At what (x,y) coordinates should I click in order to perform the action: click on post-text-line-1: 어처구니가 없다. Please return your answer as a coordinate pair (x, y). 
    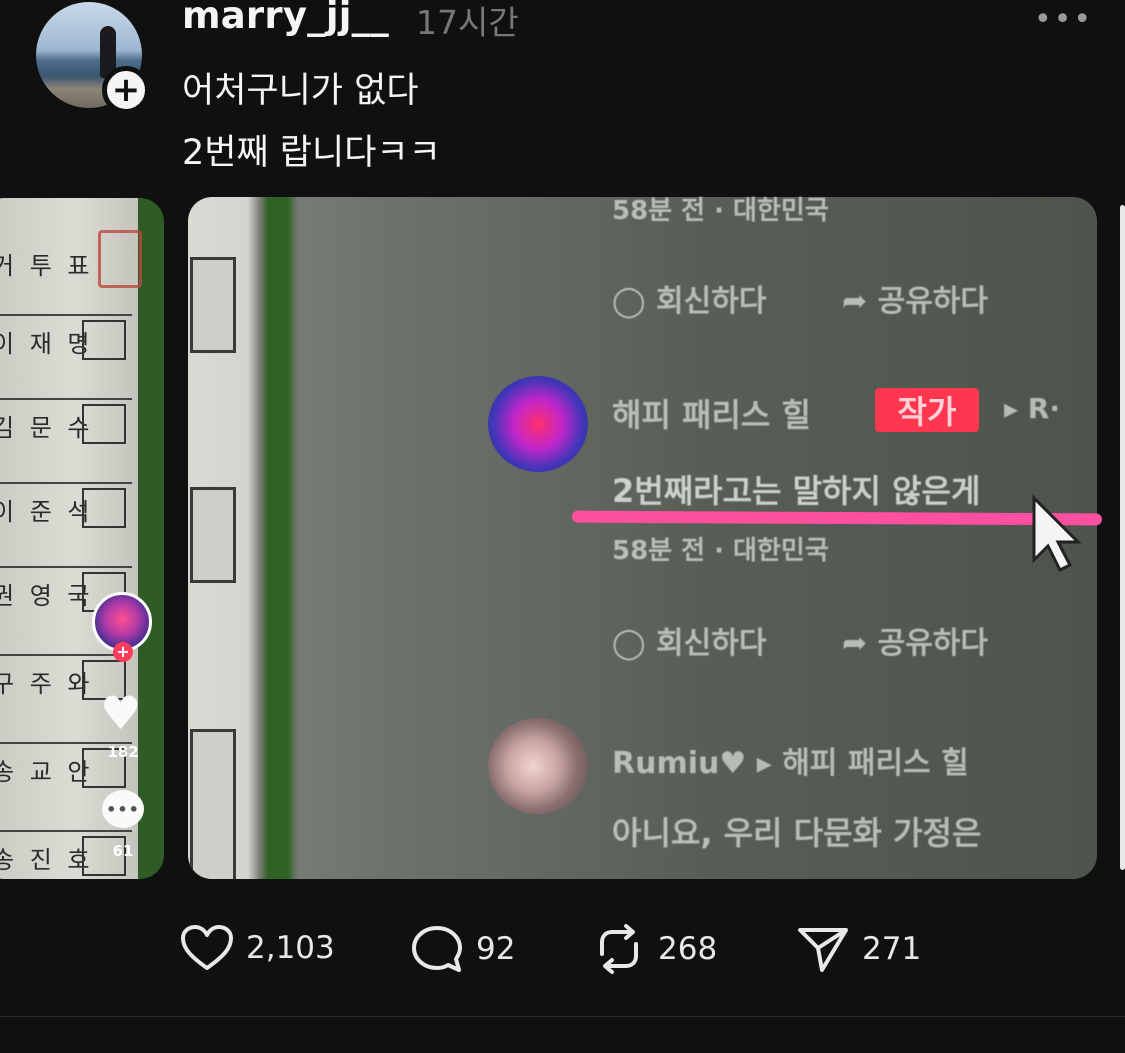
    Looking at the image, I should click on (300, 91).